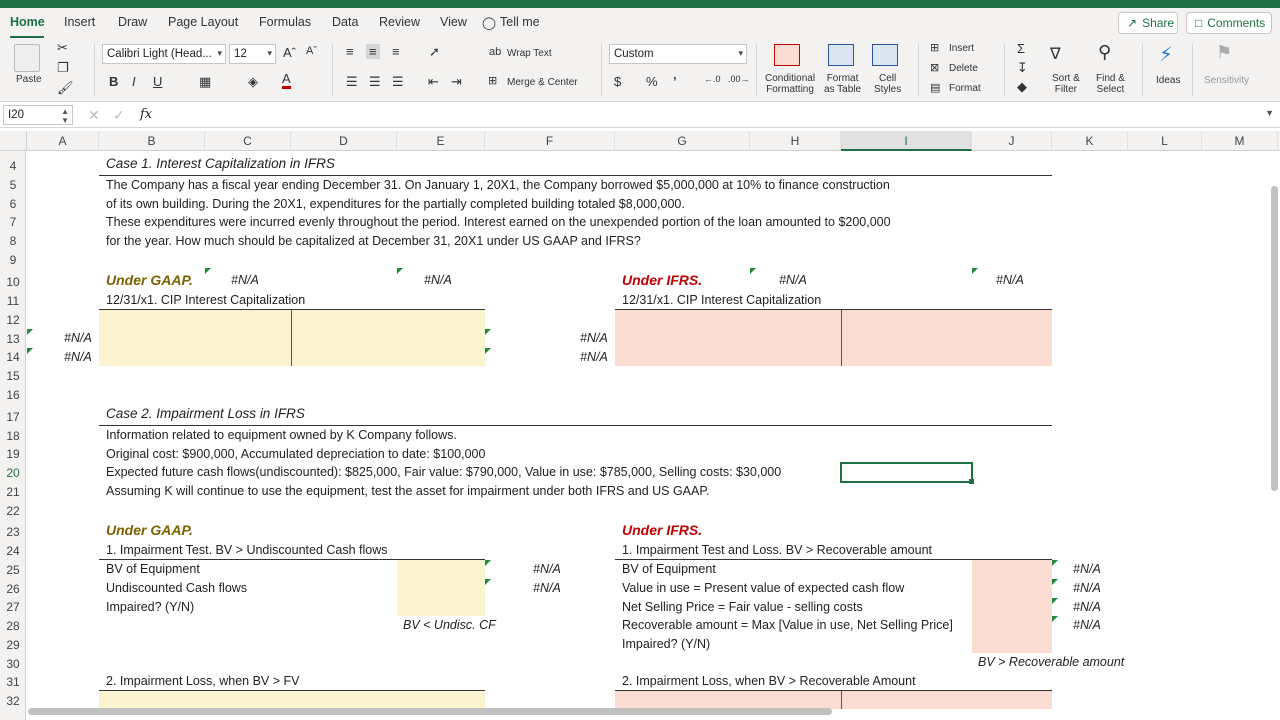  Describe the element at coordinates (79, 22) in the screenshot. I see `tab-insert: Insert` at that location.